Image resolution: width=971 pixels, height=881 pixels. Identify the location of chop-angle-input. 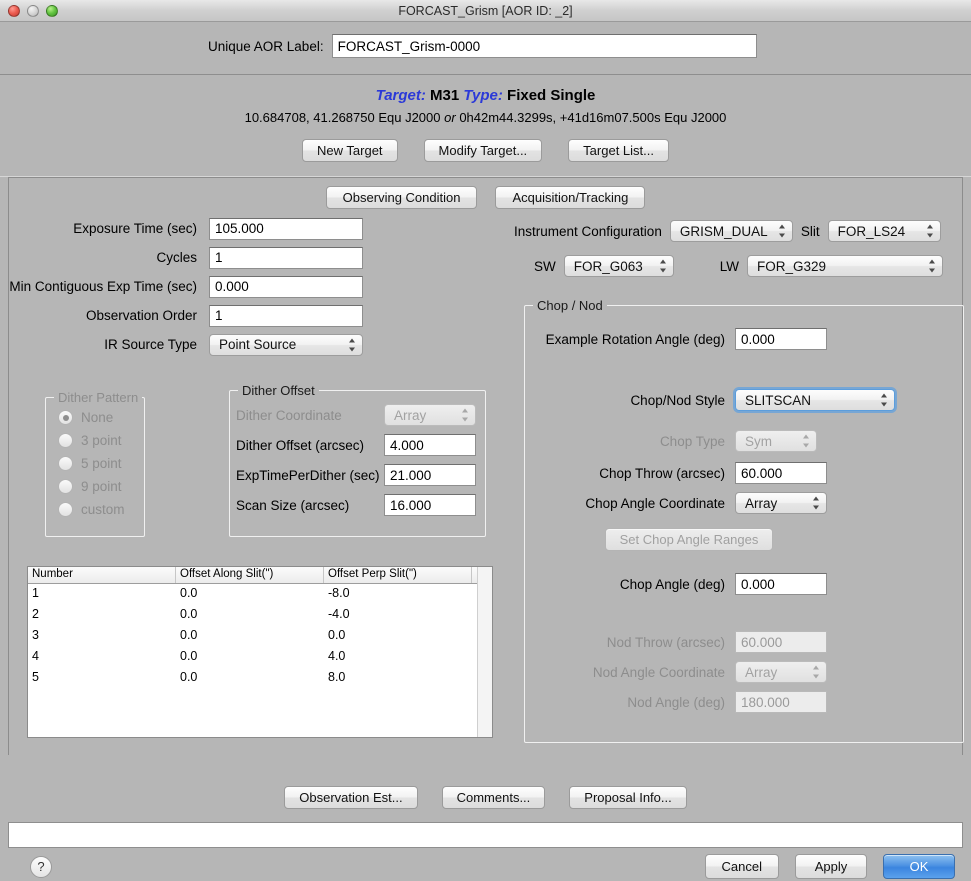
(781, 584).